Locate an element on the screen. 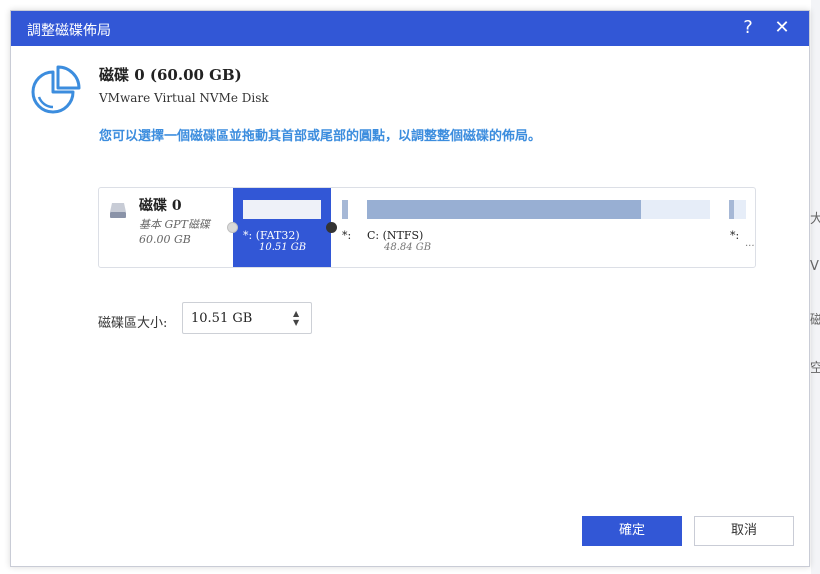 This screenshot has height=574, width=820. partition-size-stepper: 10.51 GB ▲ ▼ is located at coordinates (247, 318).